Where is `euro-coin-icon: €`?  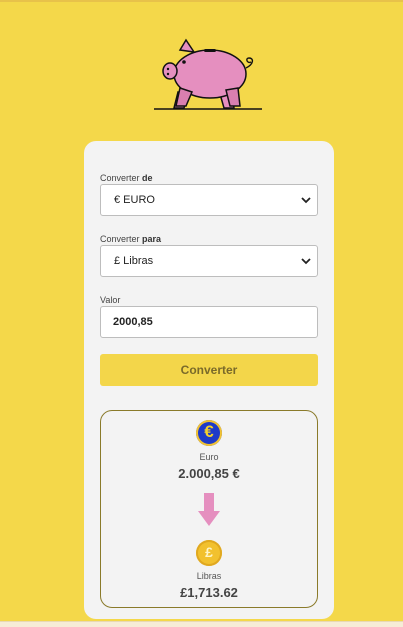 euro-coin-icon: € is located at coordinates (209, 433).